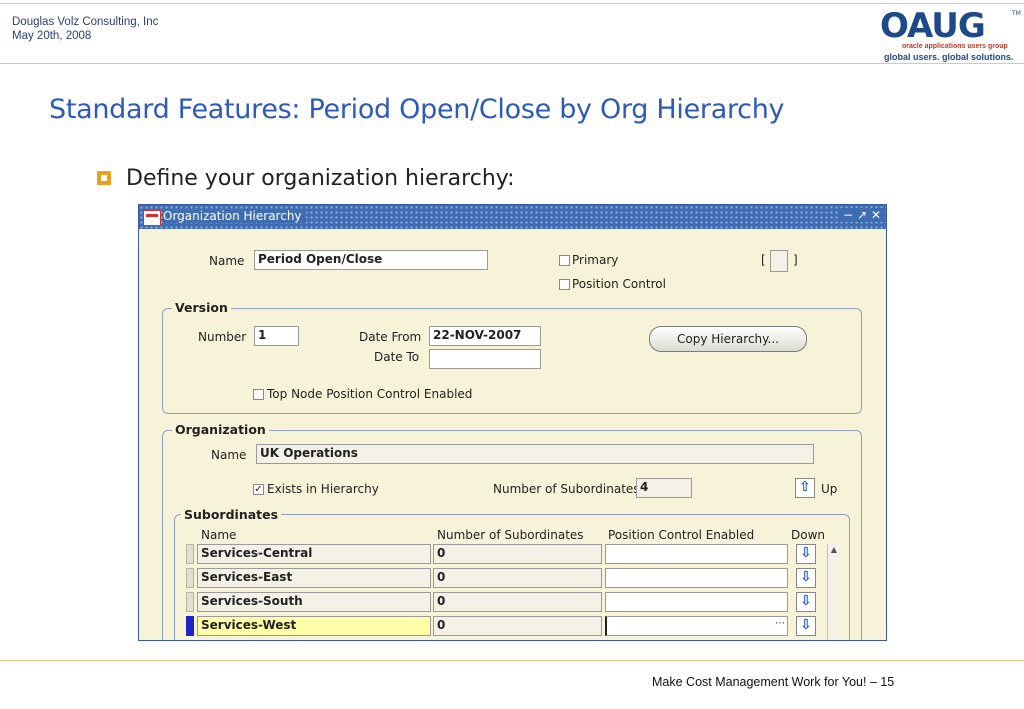 This screenshot has width=1024, height=709. Describe the element at coordinates (833, 592) in the screenshot. I see `subordinates-scrollbar: ▲` at that location.